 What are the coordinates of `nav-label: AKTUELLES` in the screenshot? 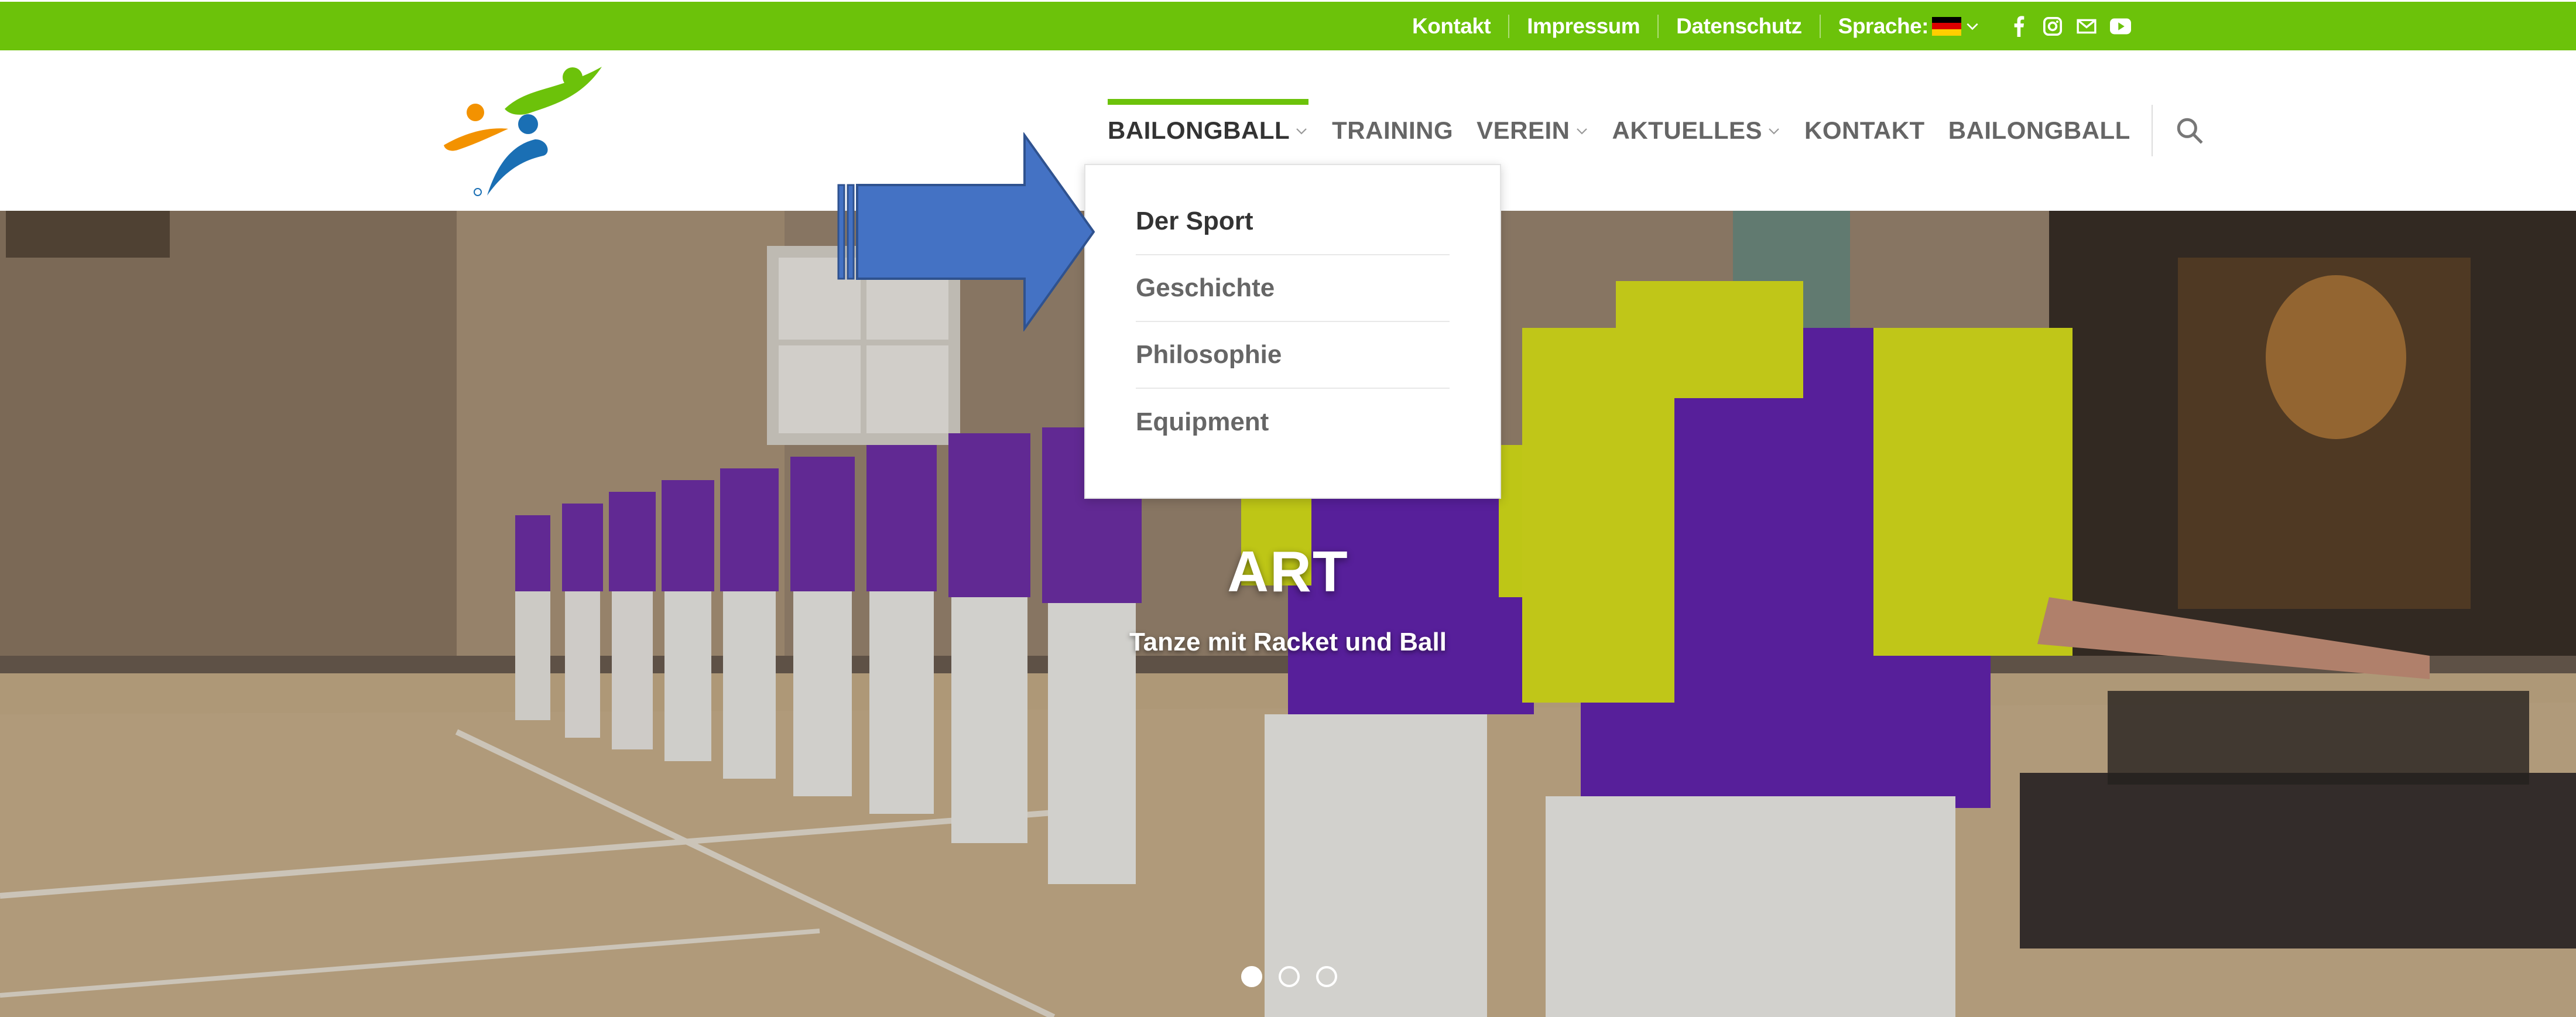 It's located at (1687, 130).